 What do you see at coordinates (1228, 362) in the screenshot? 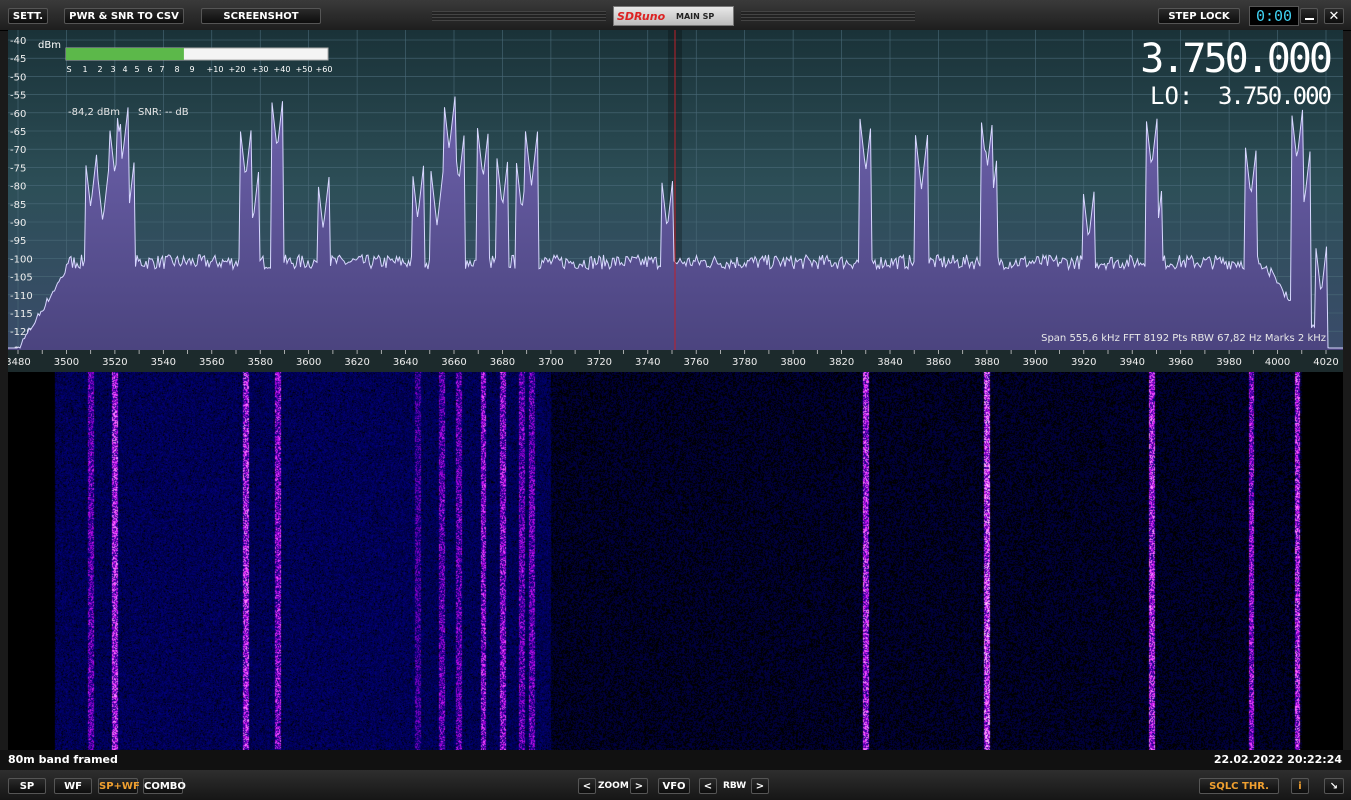
I see `freq-tick-label: 3980` at bounding box center [1228, 362].